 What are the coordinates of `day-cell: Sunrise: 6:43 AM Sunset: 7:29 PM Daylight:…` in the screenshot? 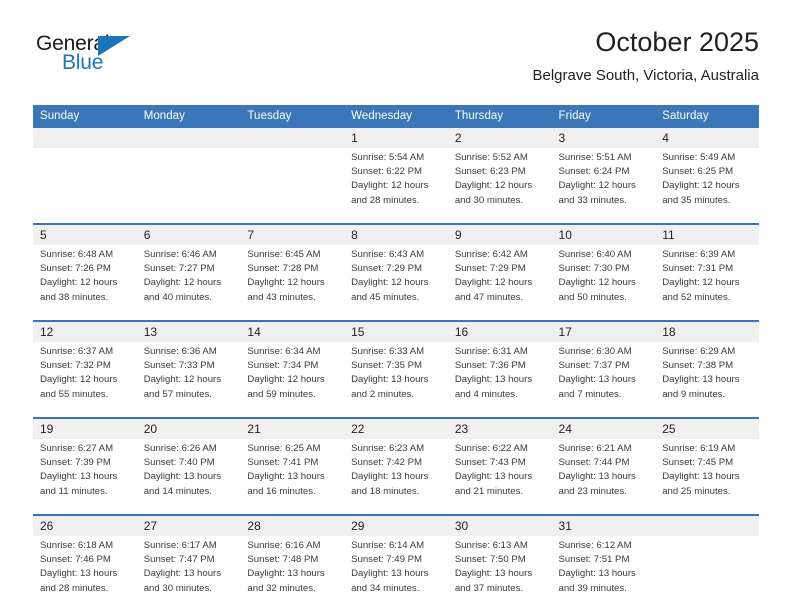 It's located at (396, 282).